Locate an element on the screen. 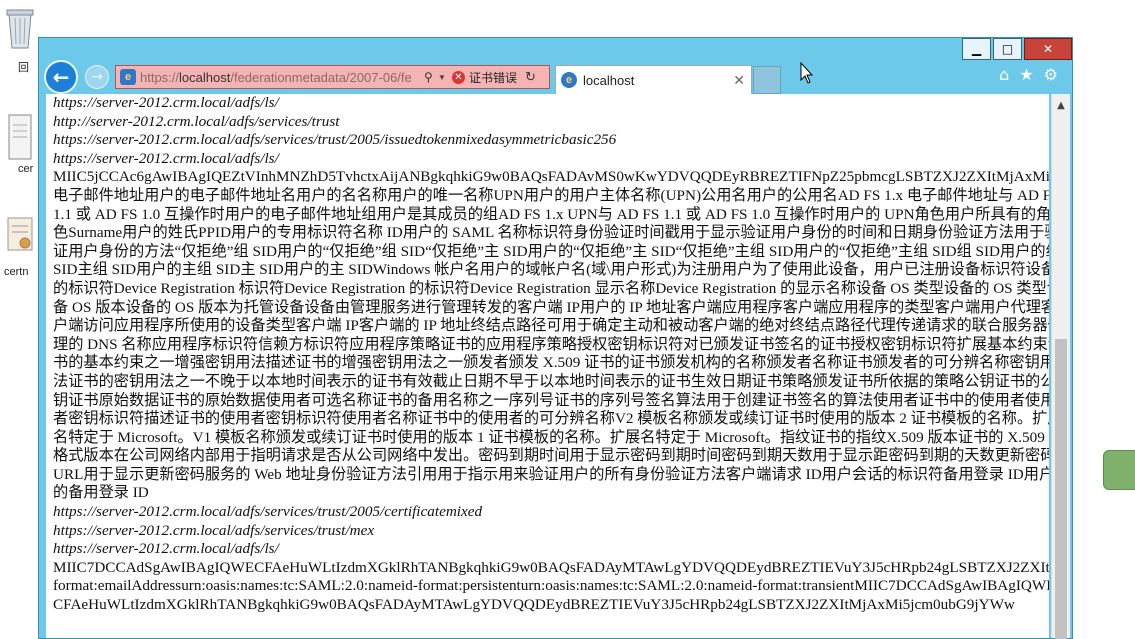 The image size is (1135, 639). search-icon: ⚲ is located at coordinates (431, 77).